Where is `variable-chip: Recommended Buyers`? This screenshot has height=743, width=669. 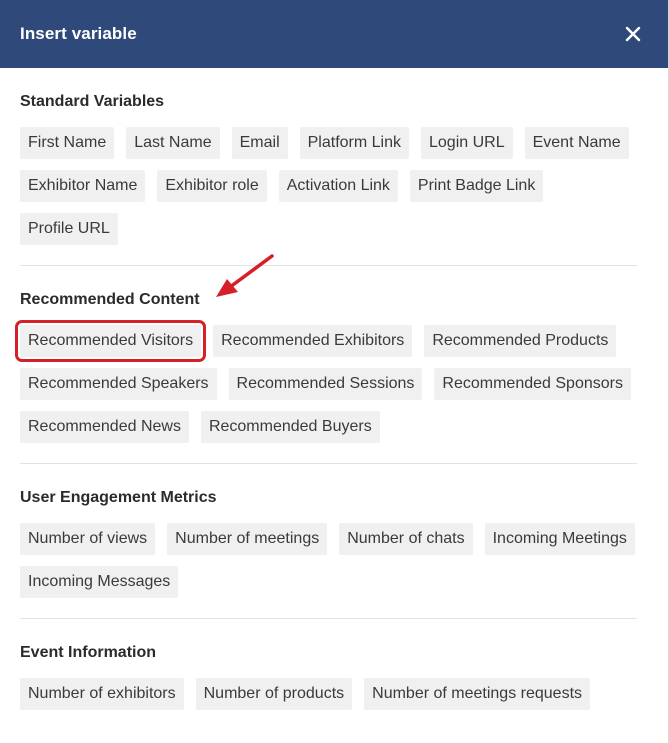 variable-chip: Recommended Buyers is located at coordinates (290, 427).